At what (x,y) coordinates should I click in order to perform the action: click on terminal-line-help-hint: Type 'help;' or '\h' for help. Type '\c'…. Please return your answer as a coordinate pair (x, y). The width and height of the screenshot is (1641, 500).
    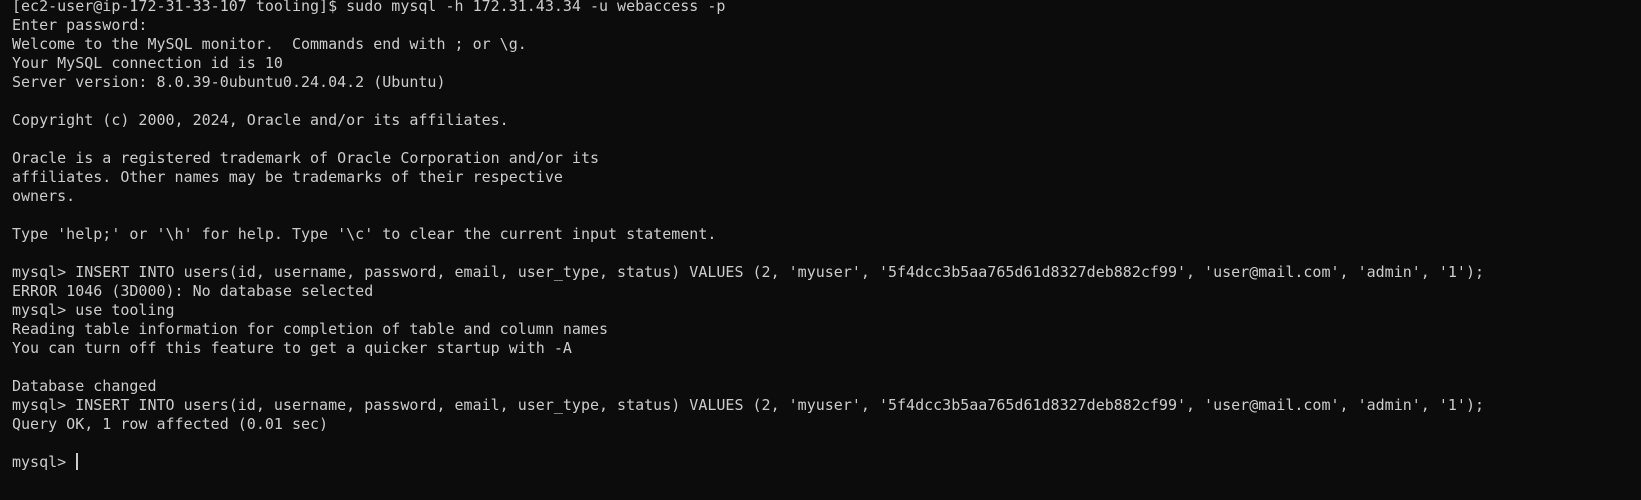
    Looking at the image, I should click on (364, 234).